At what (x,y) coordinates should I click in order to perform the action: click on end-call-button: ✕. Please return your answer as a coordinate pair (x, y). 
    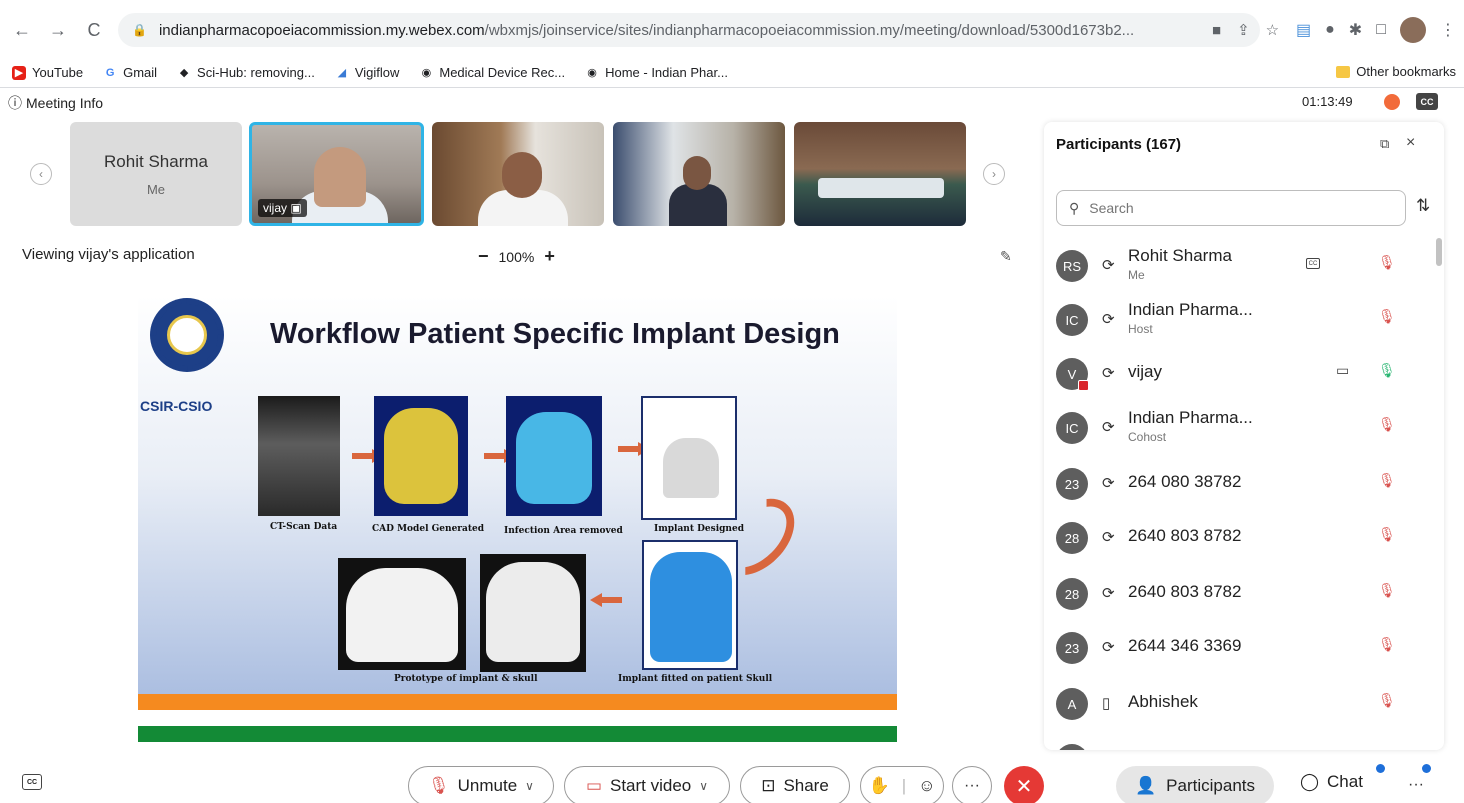
    Looking at the image, I should click on (1024, 784).